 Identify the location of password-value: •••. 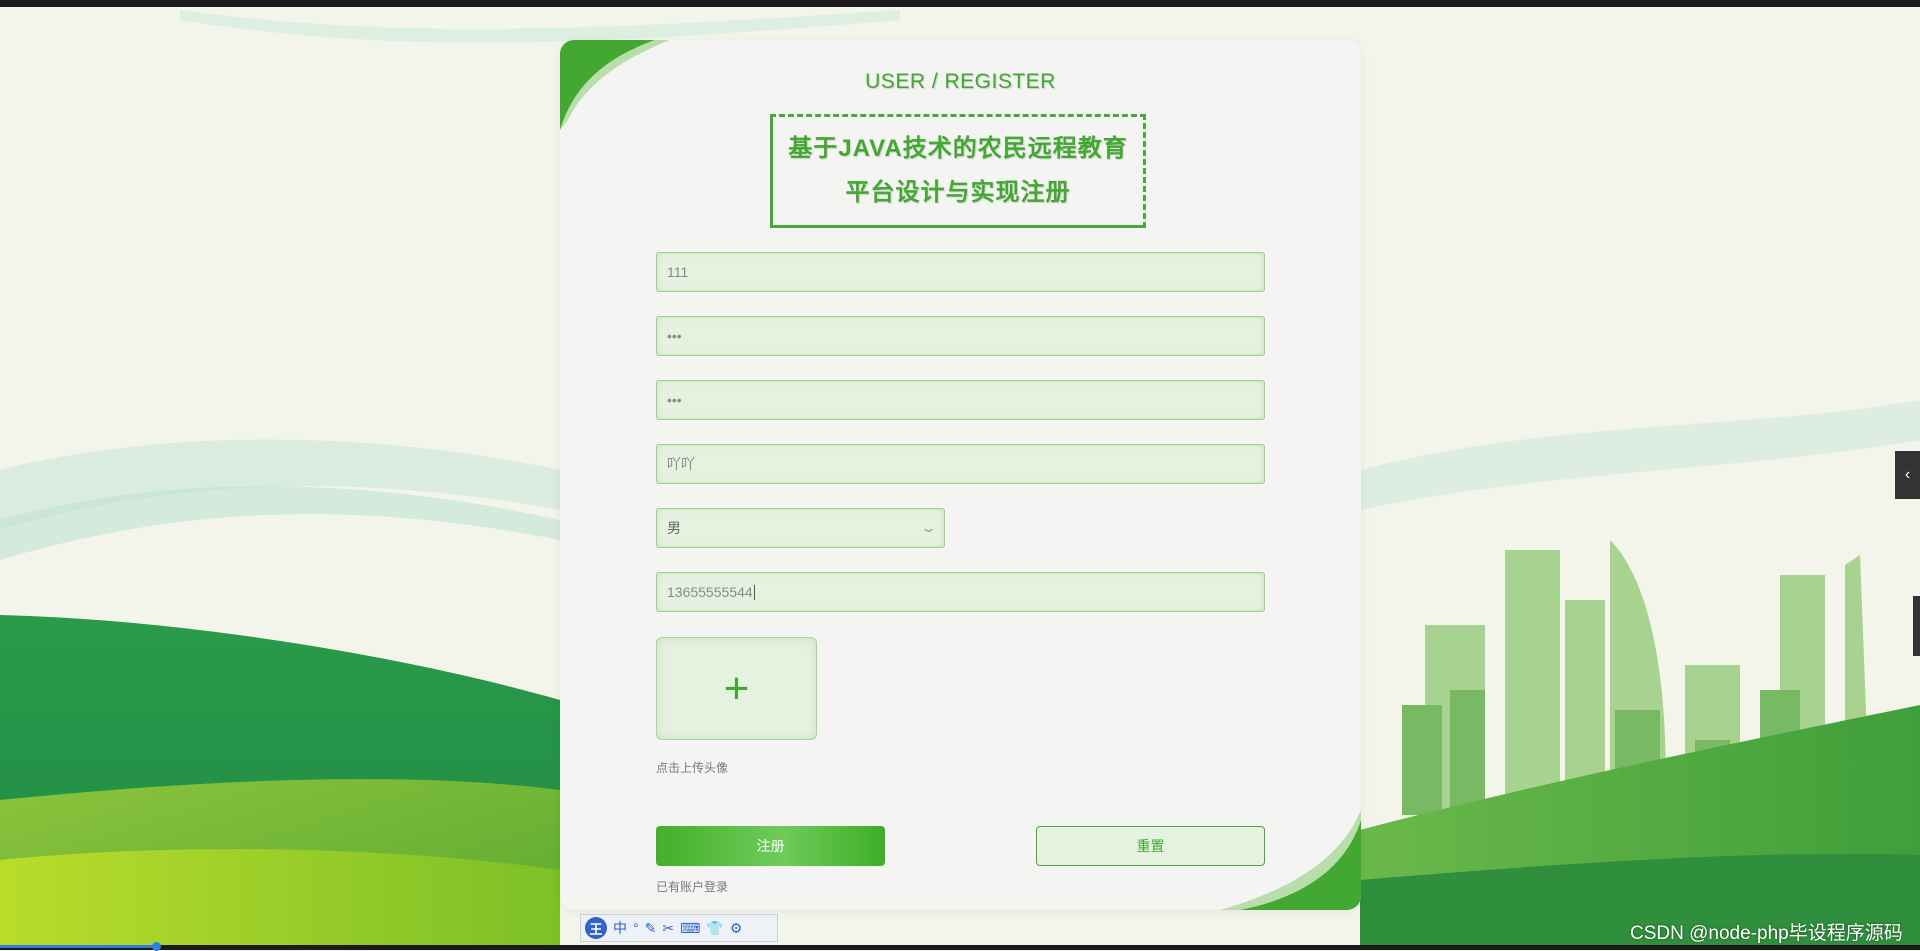
(674, 336).